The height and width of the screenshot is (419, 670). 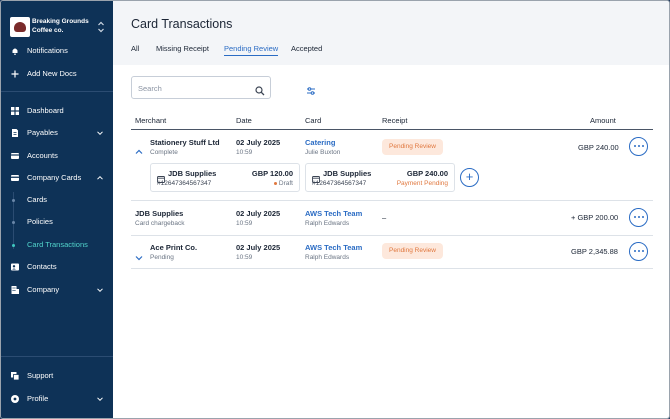 I want to click on merchant-name: Stationery Stuff Ltd, so click(x=185, y=142).